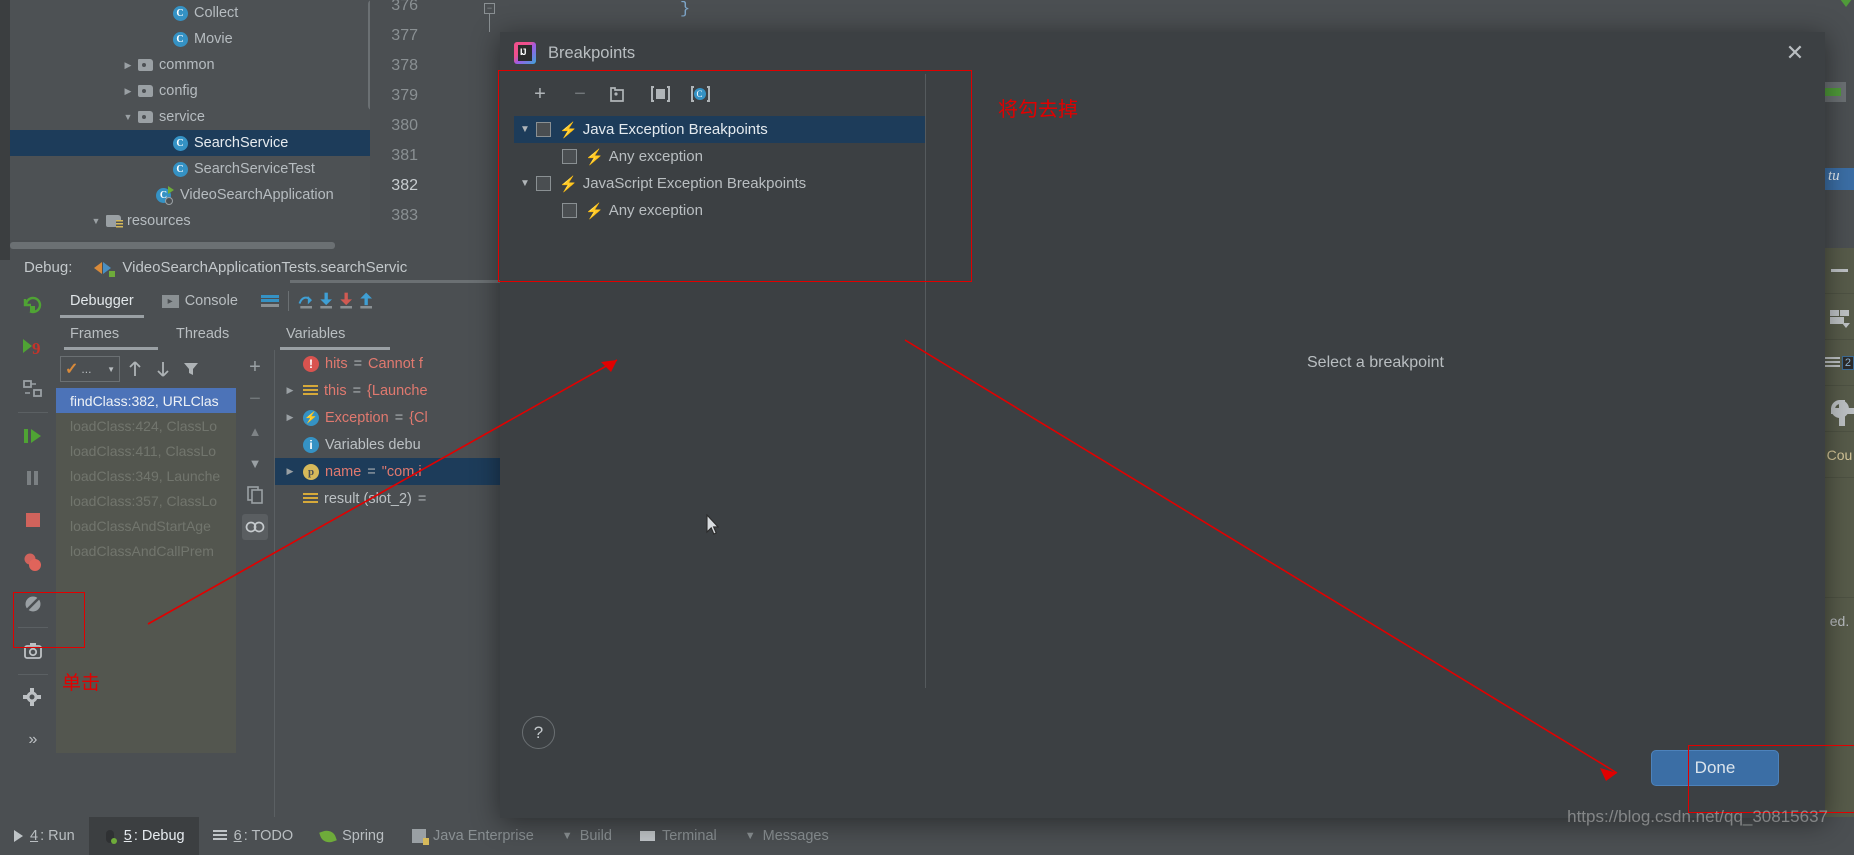  I want to click on close-icon: ✕, so click(1795, 54).